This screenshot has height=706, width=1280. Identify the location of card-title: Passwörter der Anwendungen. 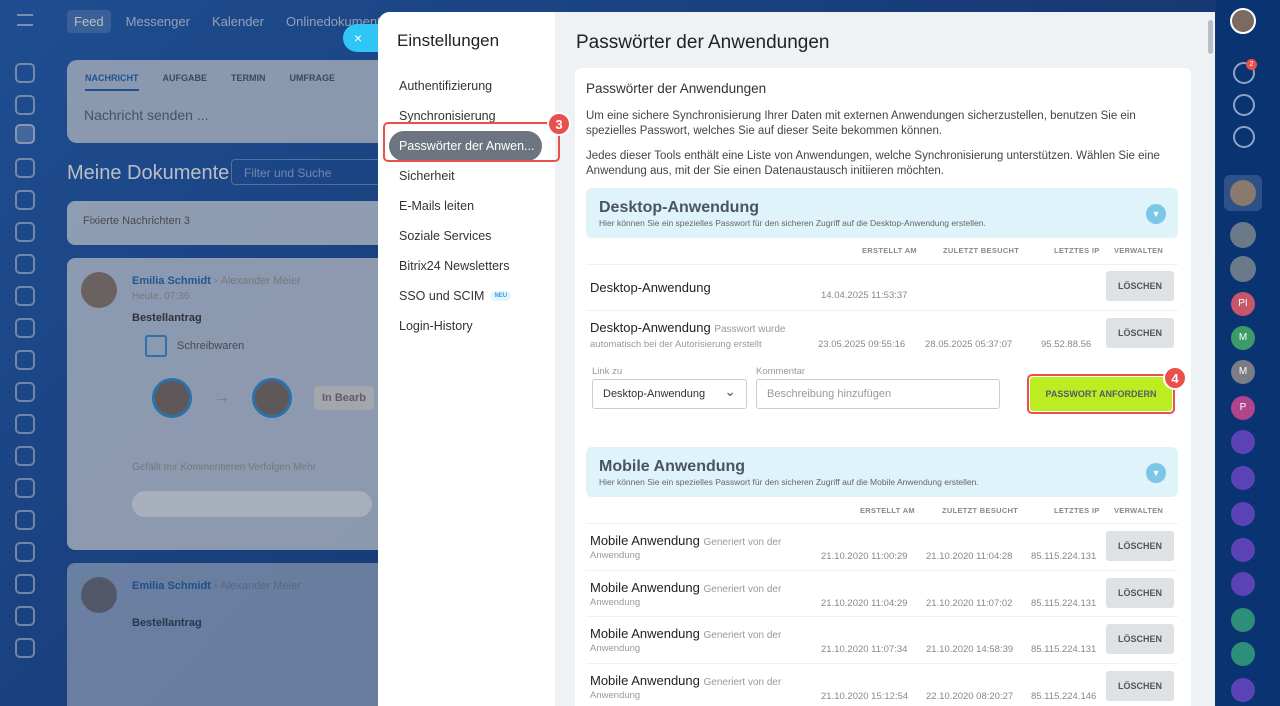
(676, 88).